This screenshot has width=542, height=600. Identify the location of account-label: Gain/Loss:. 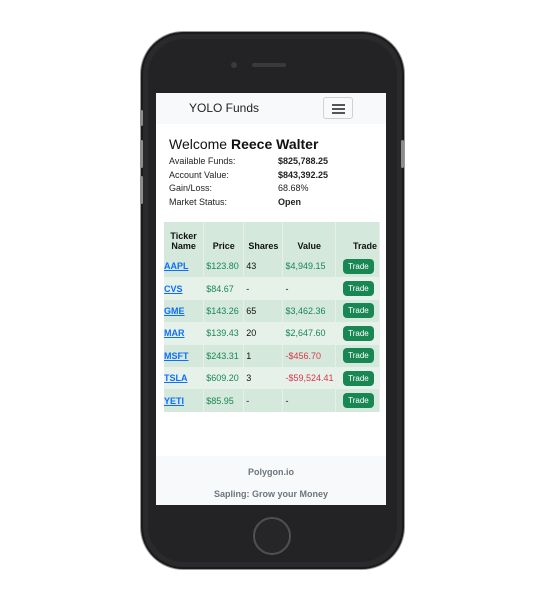
(191, 188).